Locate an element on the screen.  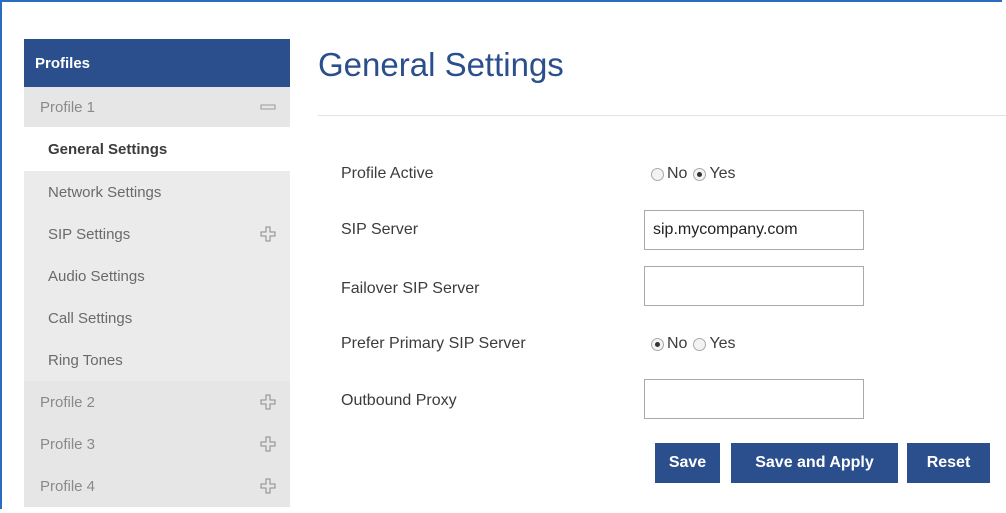
sidebar-item-label: Audio Settings is located at coordinates (96, 276).